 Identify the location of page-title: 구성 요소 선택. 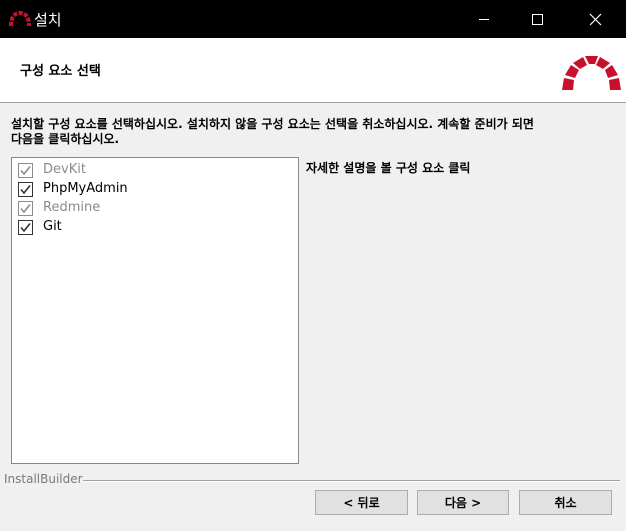
(60, 71).